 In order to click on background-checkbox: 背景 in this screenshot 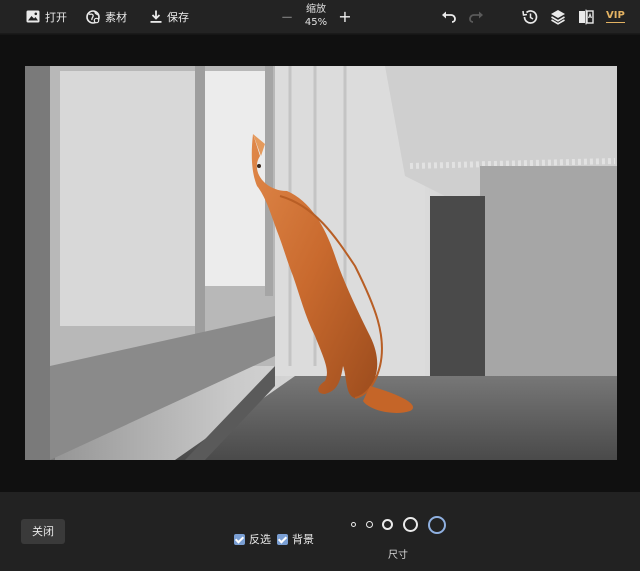, I will do `click(295, 539)`.